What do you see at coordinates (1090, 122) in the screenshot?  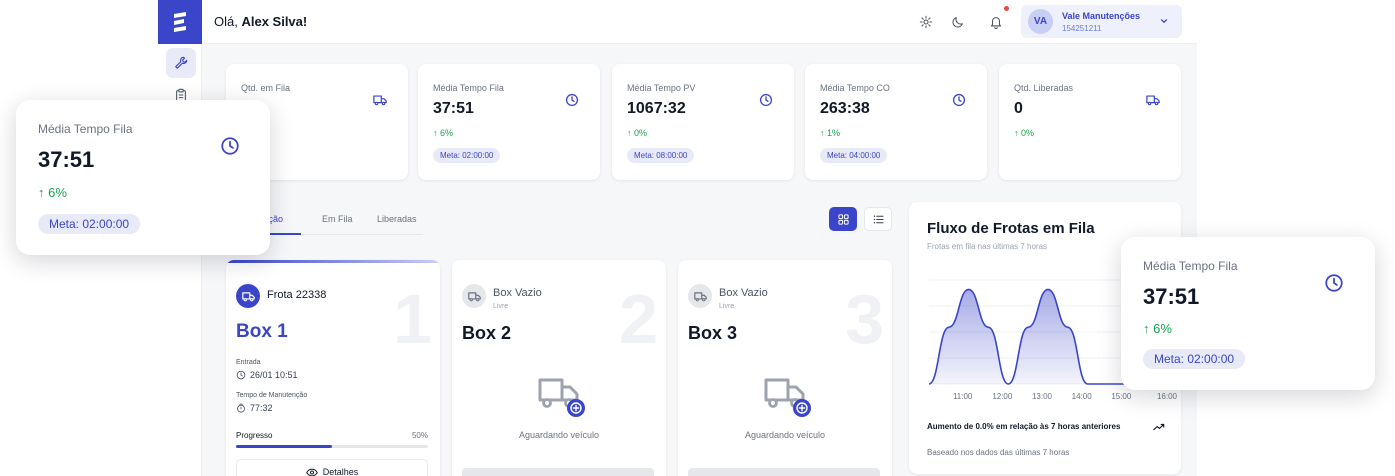 I see `stat-card-released-count: Qtd. Liberadas 0 ↑ 0%` at bounding box center [1090, 122].